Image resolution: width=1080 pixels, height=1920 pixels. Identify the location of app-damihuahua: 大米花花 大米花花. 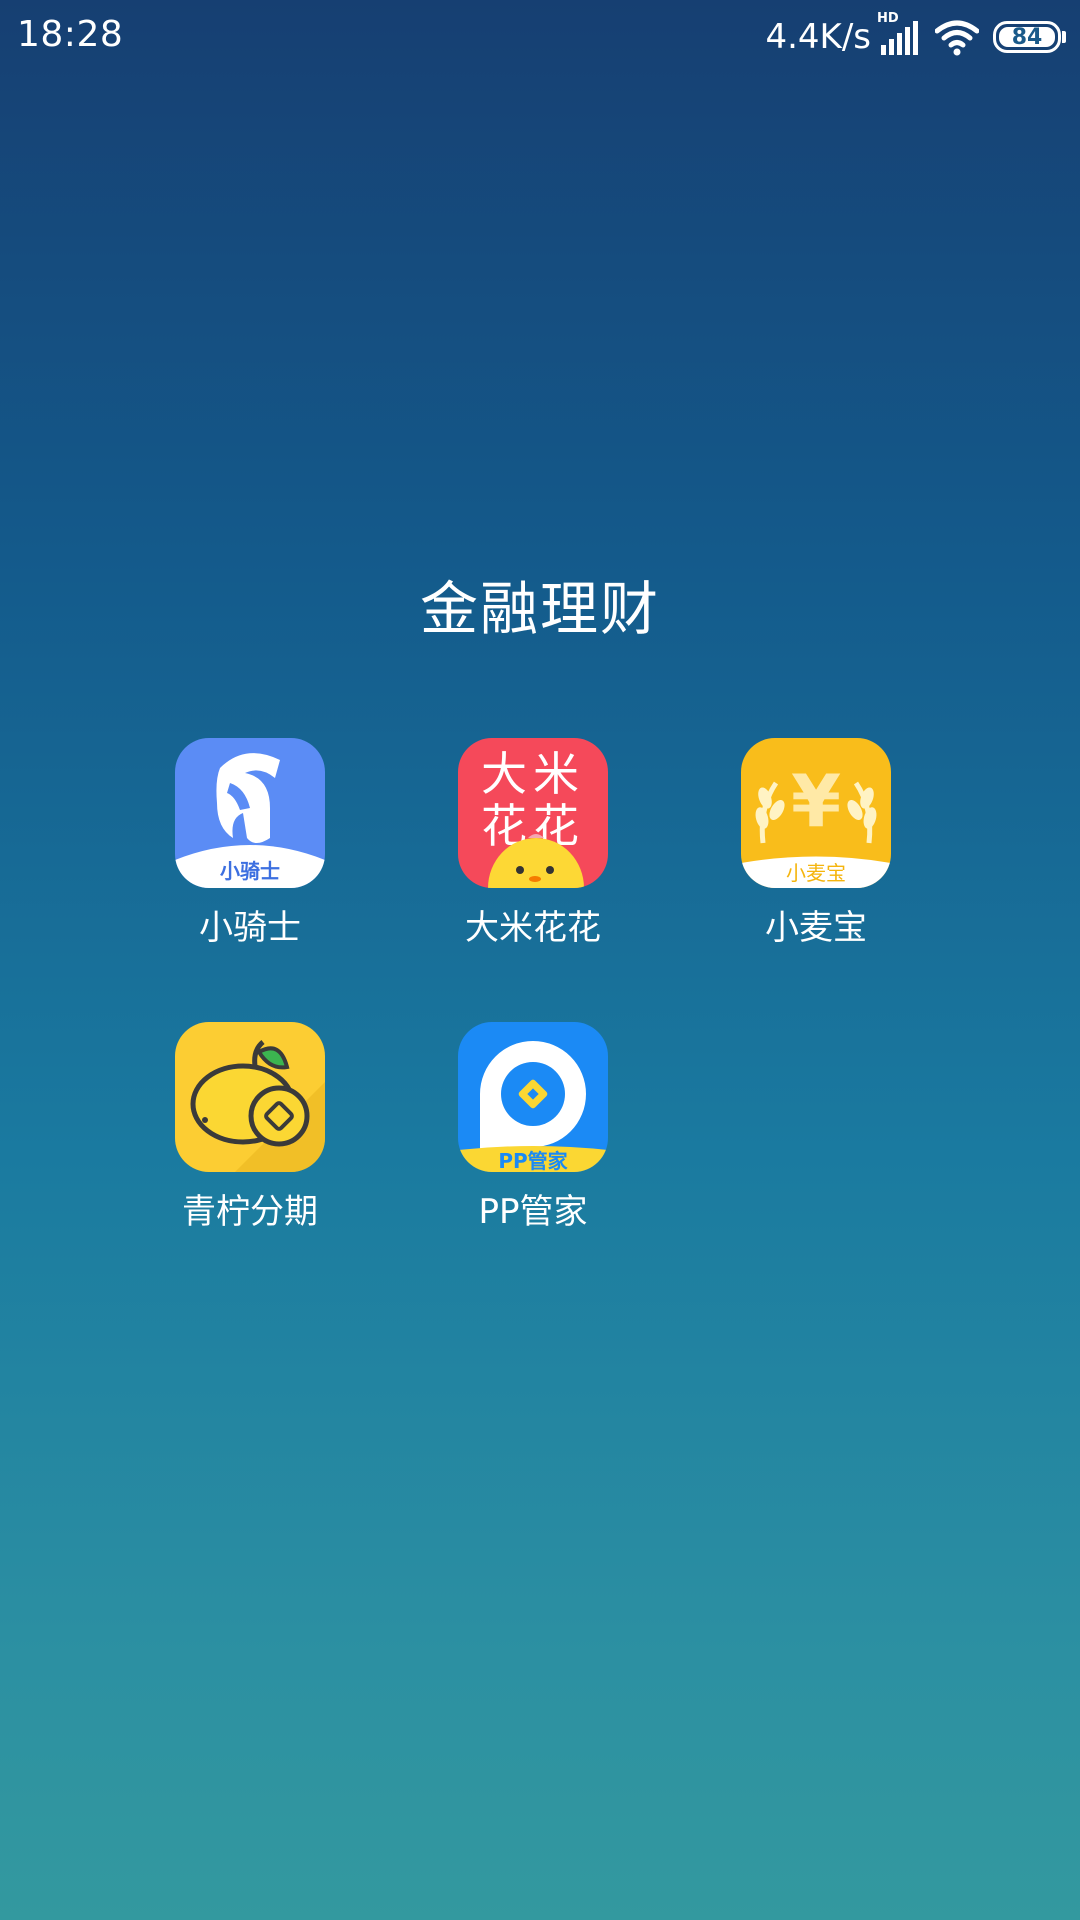
(533, 843).